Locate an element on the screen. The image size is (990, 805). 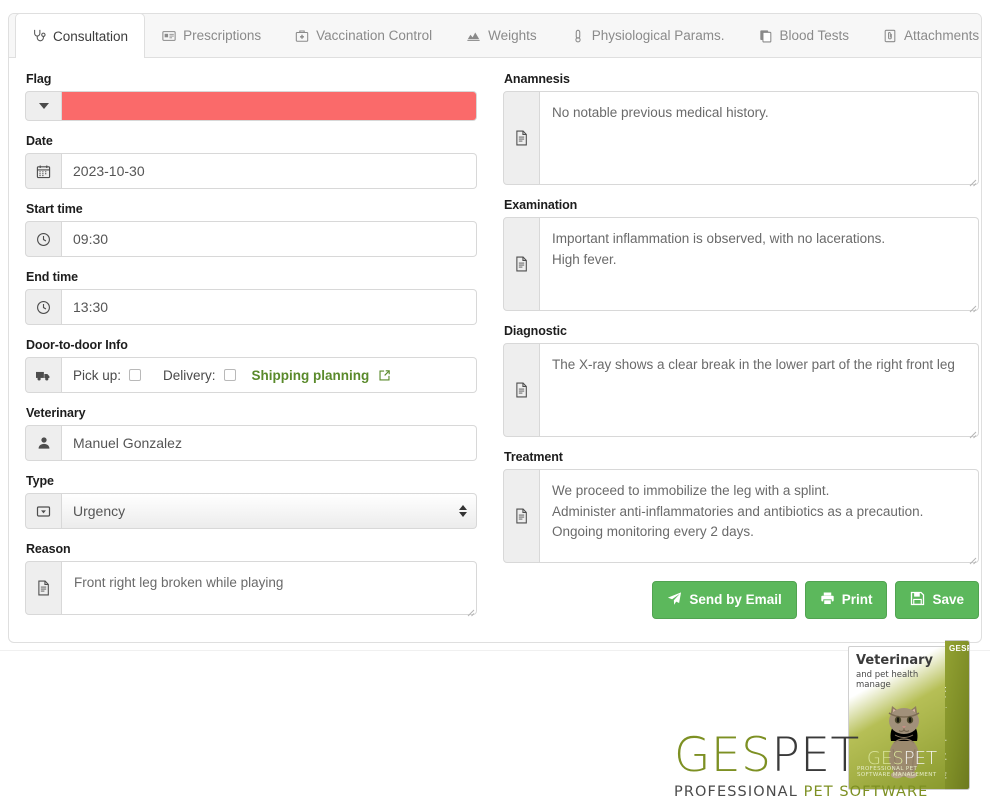
anamnesis-textarea: No notable previous medical history. is located at coordinates (759, 138).